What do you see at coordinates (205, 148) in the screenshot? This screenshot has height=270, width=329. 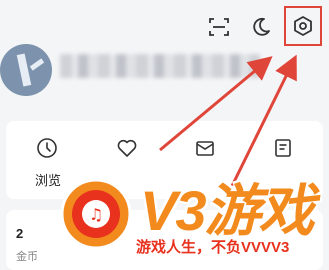 I see `message-icon` at bounding box center [205, 148].